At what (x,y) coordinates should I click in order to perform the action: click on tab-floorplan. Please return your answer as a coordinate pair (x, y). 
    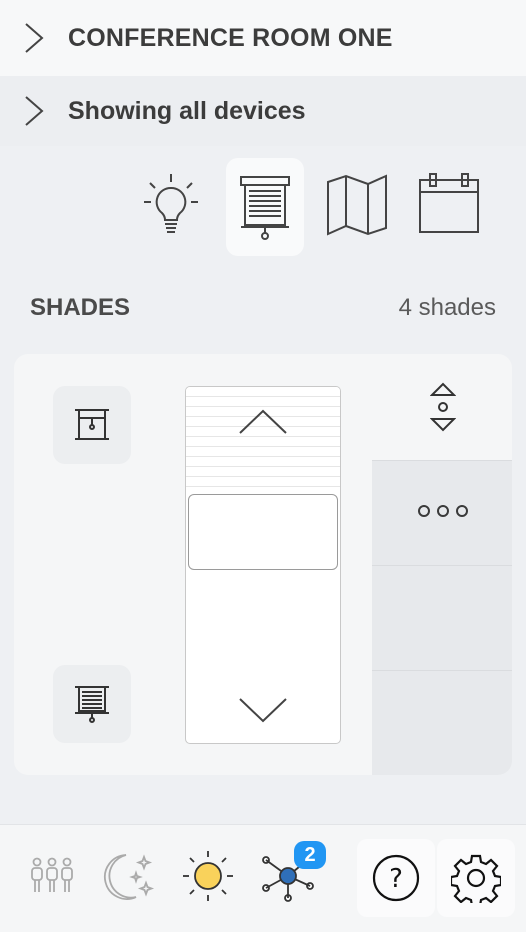
    Looking at the image, I should click on (357, 205).